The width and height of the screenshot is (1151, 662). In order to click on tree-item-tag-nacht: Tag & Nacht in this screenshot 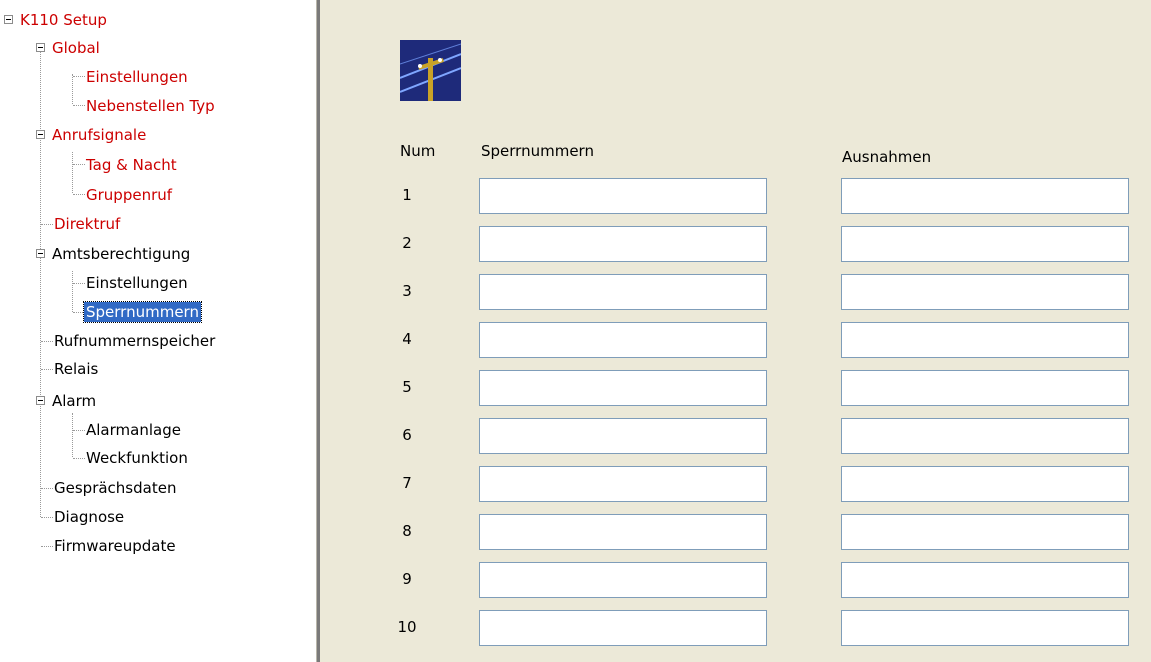, I will do `click(131, 165)`.